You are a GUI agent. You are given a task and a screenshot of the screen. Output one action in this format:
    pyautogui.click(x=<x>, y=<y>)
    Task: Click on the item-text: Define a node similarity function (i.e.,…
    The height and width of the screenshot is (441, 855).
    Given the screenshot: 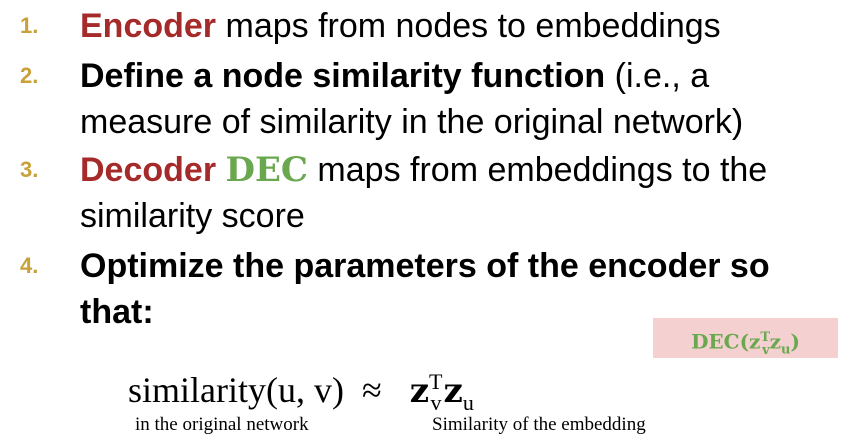 What is the action you would take?
    pyautogui.click(x=465, y=76)
    